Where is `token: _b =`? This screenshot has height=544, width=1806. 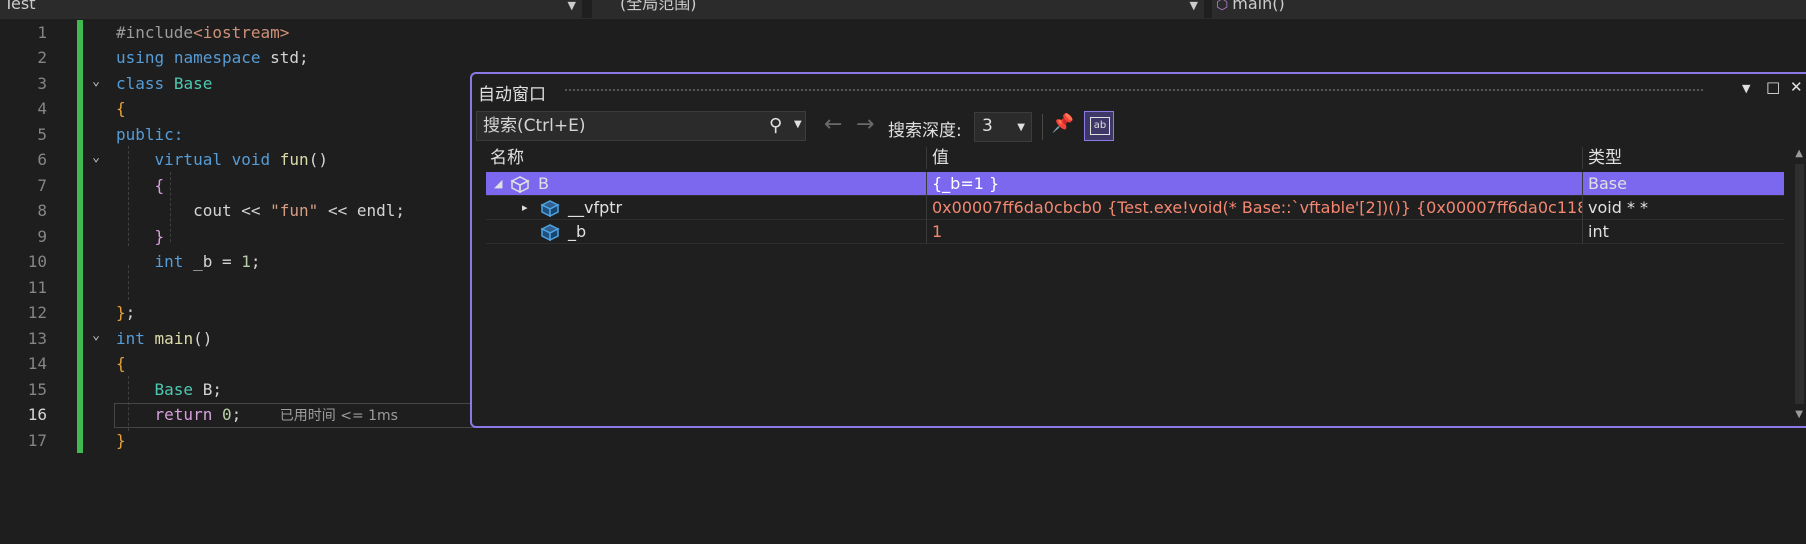 token: _b = is located at coordinates (217, 261).